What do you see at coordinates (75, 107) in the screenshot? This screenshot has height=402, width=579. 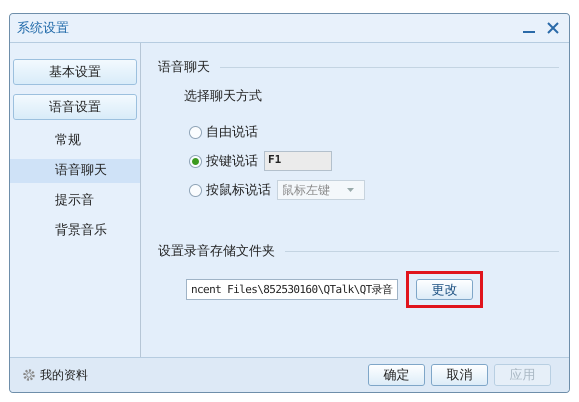 I see `sidebar-group-button: 语音设置` at bounding box center [75, 107].